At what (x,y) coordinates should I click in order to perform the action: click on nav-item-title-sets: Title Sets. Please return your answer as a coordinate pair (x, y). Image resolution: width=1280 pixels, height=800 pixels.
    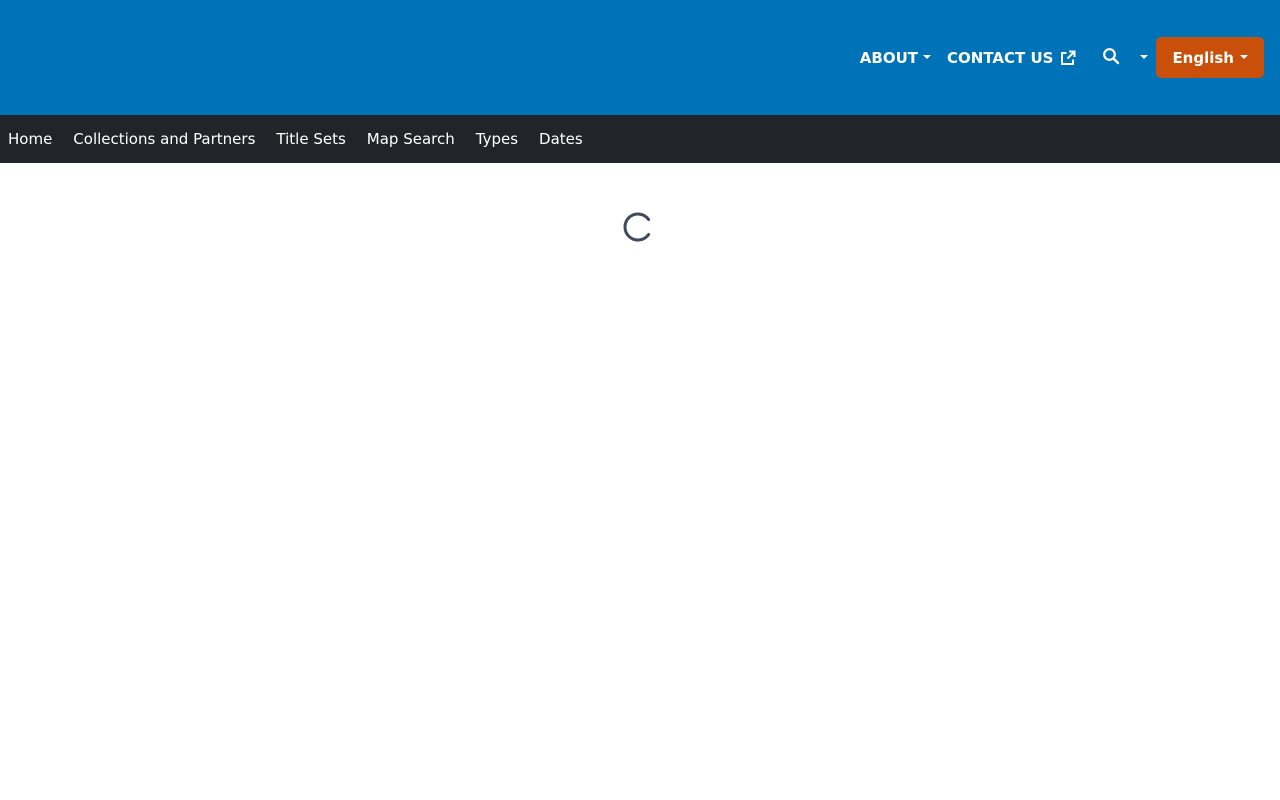
    Looking at the image, I should click on (310, 139).